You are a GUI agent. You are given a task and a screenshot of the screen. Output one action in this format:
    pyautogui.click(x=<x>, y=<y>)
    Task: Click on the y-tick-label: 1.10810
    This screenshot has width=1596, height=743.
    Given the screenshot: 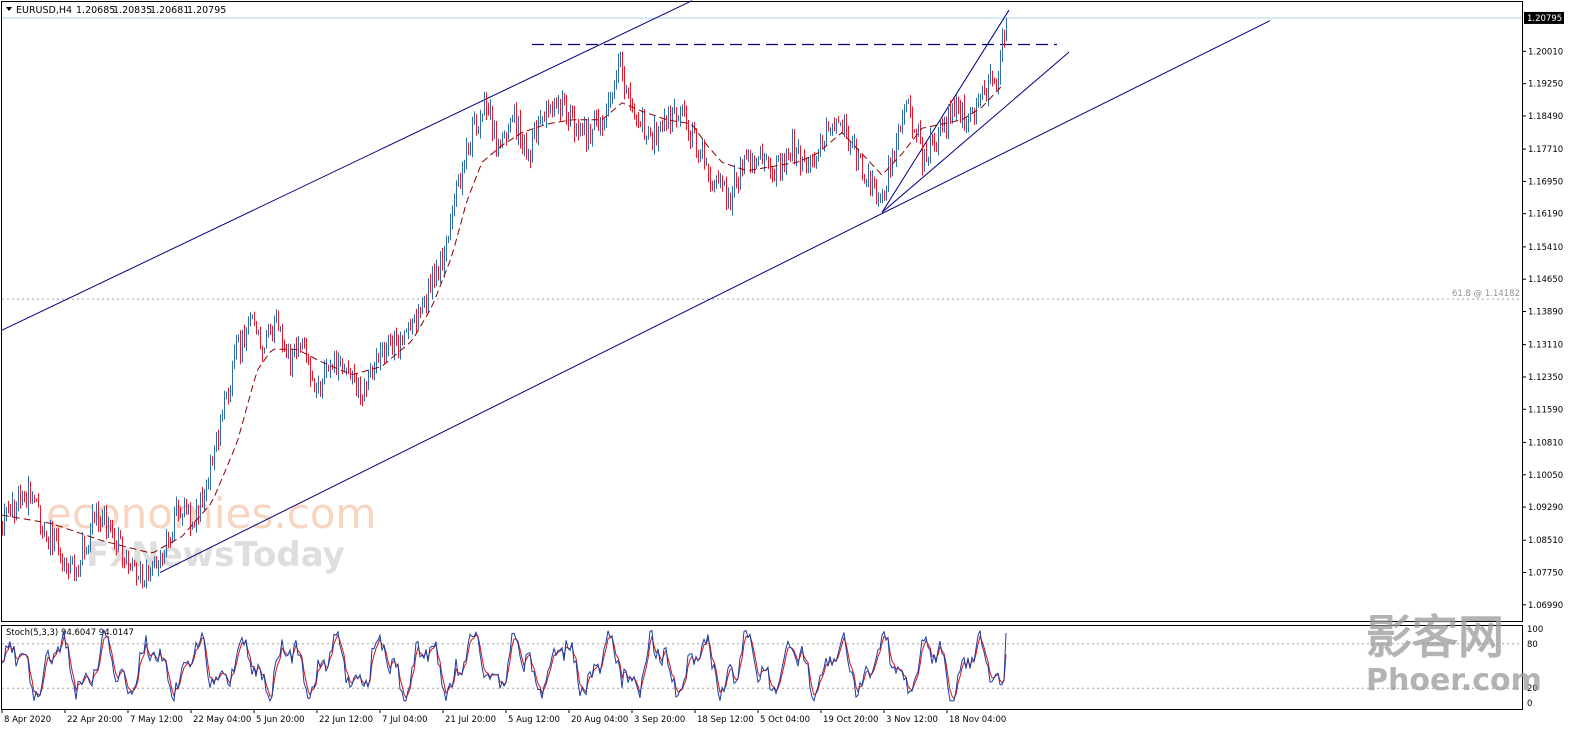 What is the action you would take?
    pyautogui.click(x=1545, y=443)
    